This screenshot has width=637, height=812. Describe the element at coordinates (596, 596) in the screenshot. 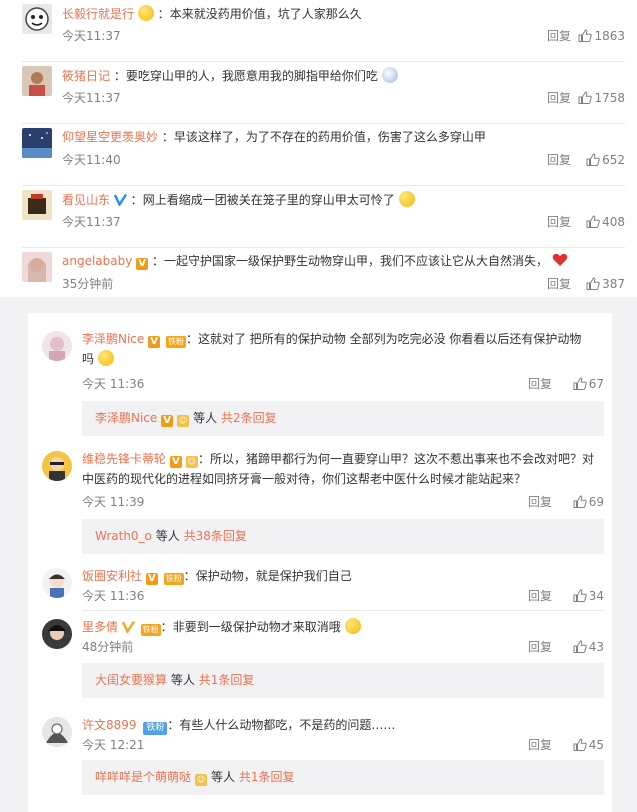

I see `like-count: 34` at that location.